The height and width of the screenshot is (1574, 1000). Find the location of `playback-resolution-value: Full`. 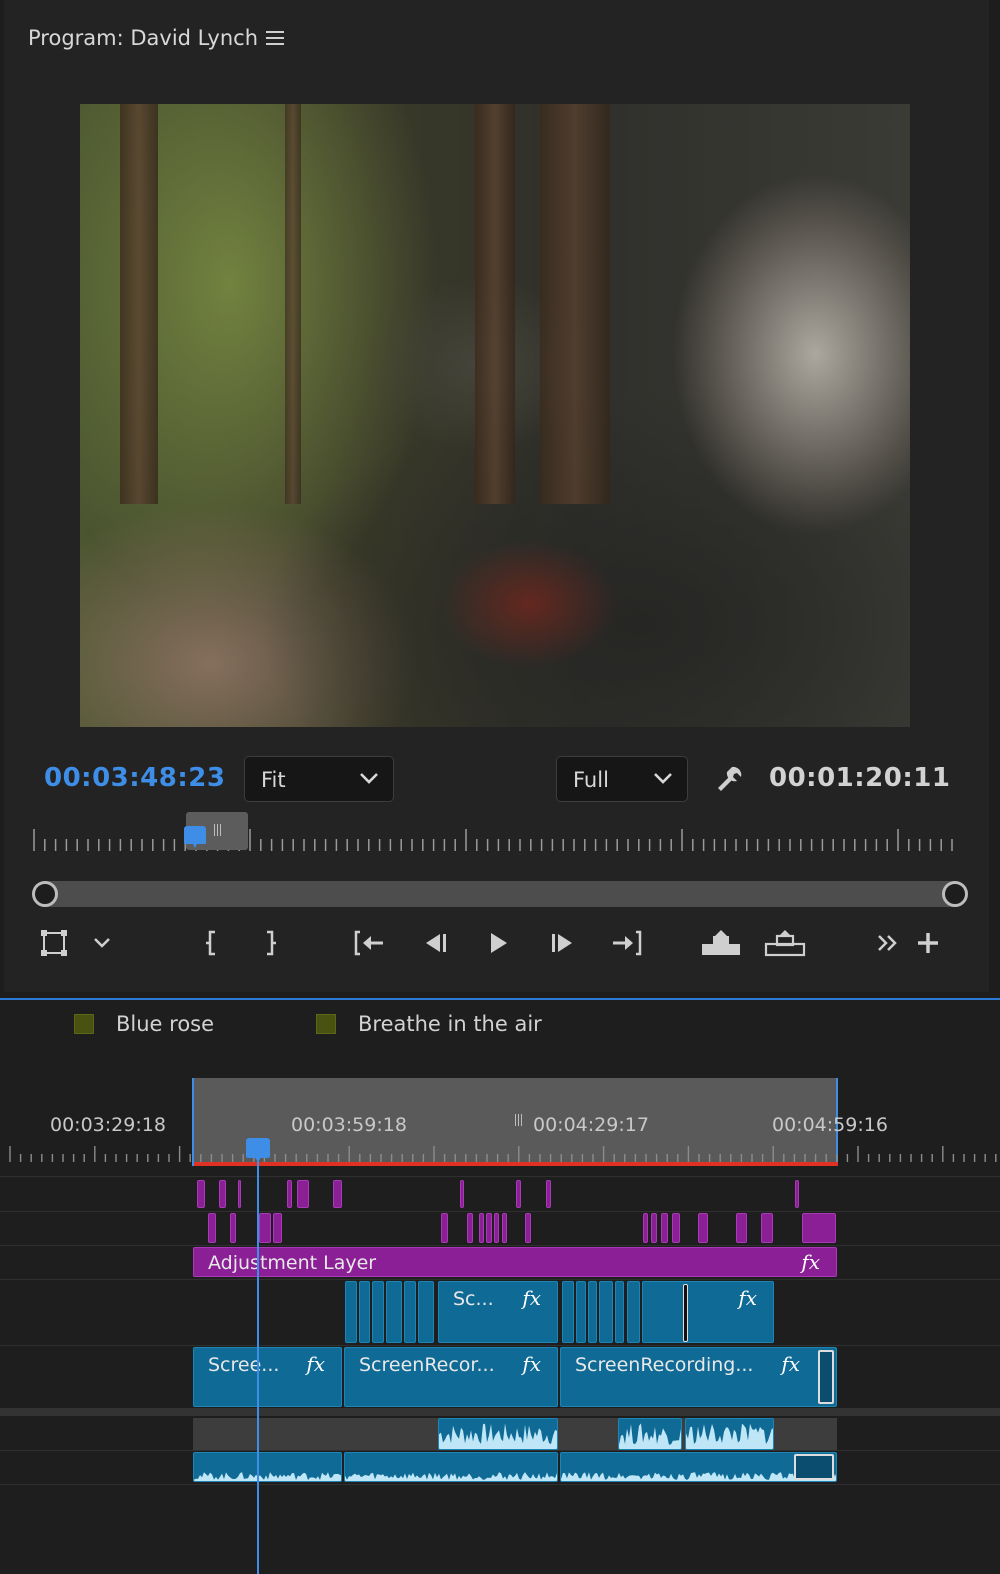

playback-resolution-value: Full is located at coordinates (591, 780).